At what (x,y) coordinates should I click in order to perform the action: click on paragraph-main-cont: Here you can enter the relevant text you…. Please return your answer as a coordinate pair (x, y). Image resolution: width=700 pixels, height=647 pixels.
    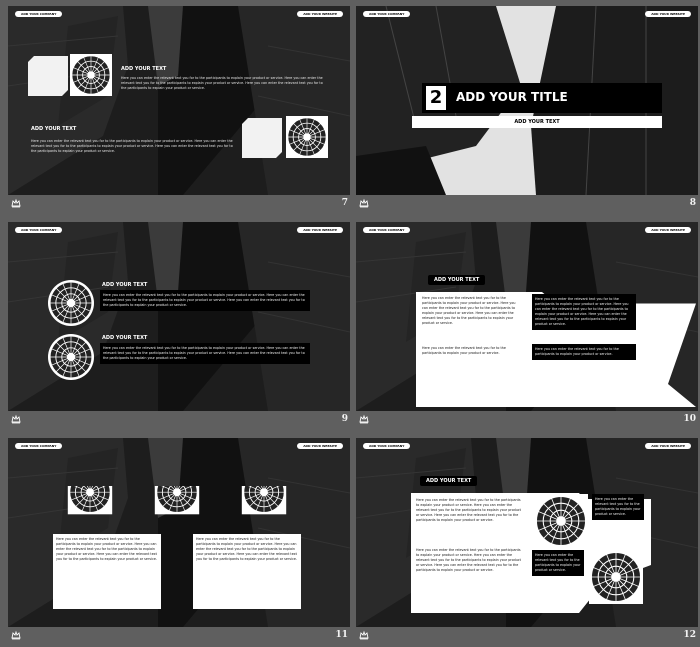
    Looking at the image, I should click on (468, 560).